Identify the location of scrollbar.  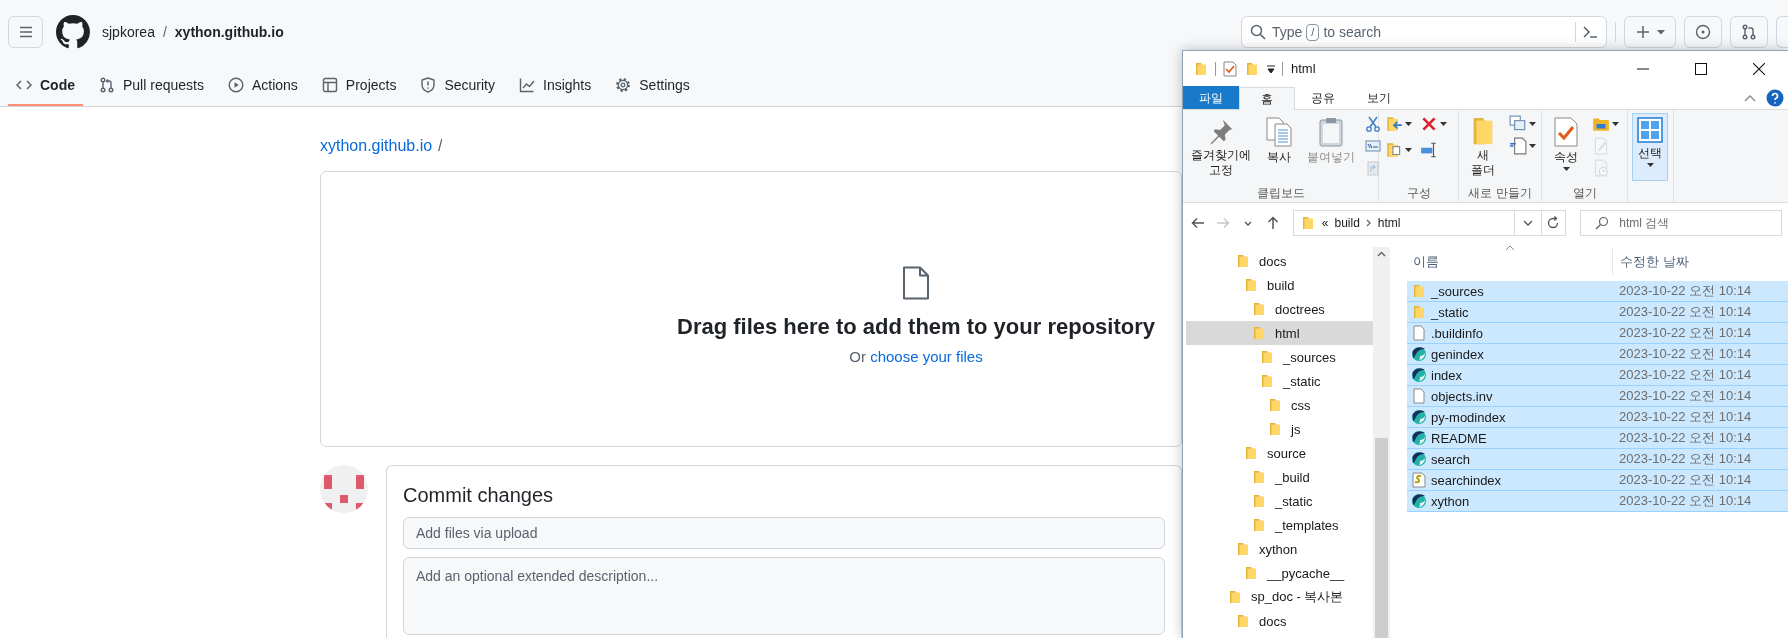
(1381, 442).